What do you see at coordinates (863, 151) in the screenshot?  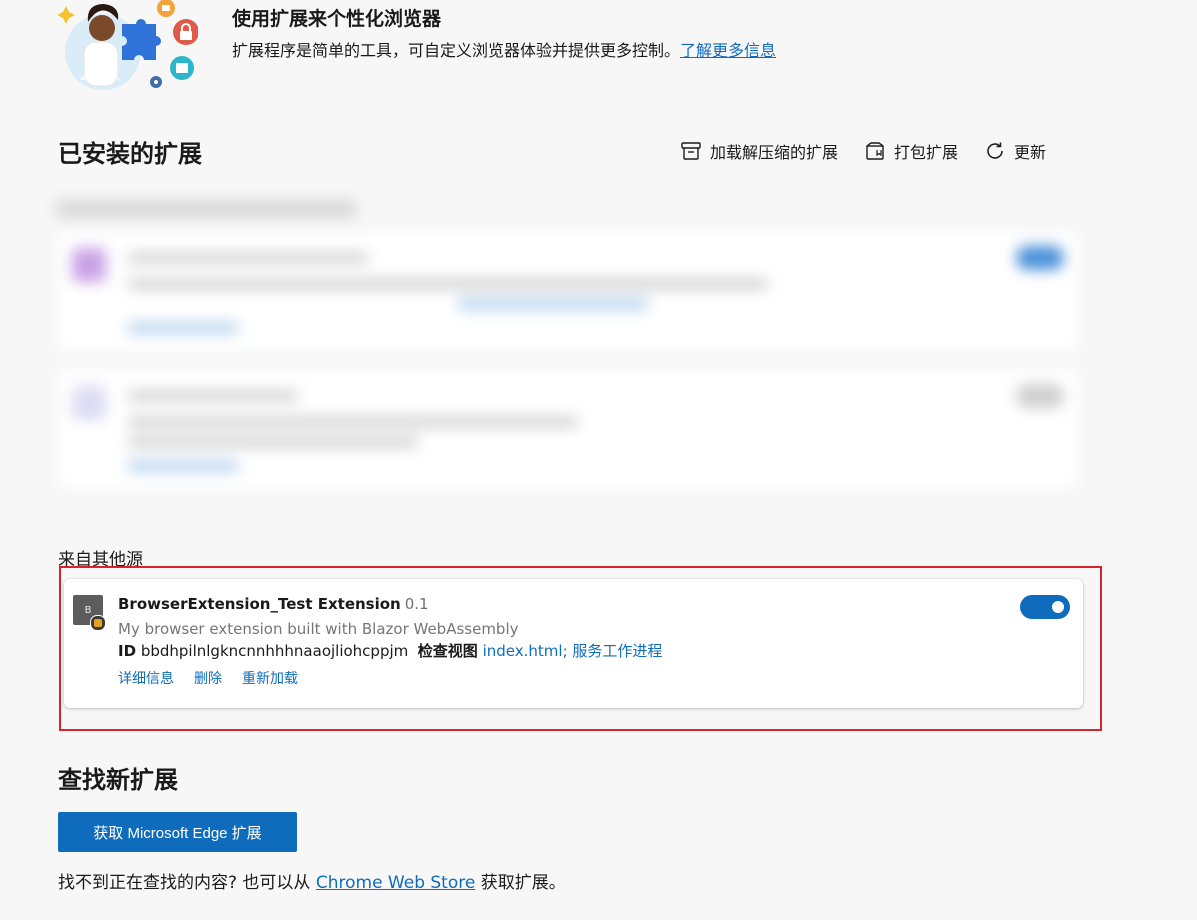 I see `extensions-toolbar: 加载解压缩的扩展 打包扩展 更新` at bounding box center [863, 151].